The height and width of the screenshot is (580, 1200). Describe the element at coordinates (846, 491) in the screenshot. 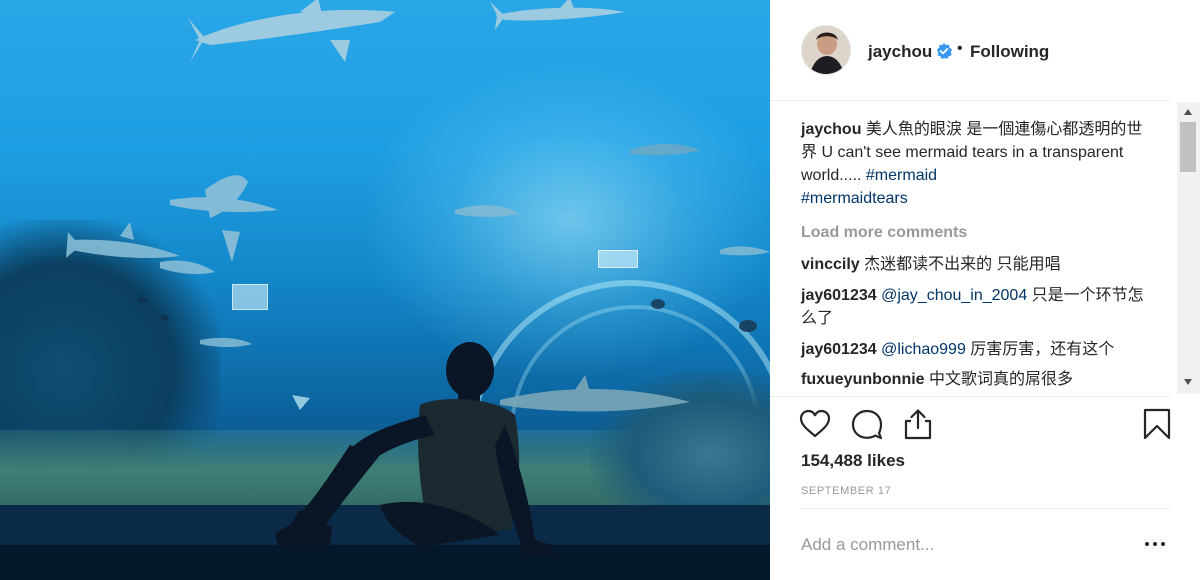

I see `post-date: SEPTEMBER 17` at that location.